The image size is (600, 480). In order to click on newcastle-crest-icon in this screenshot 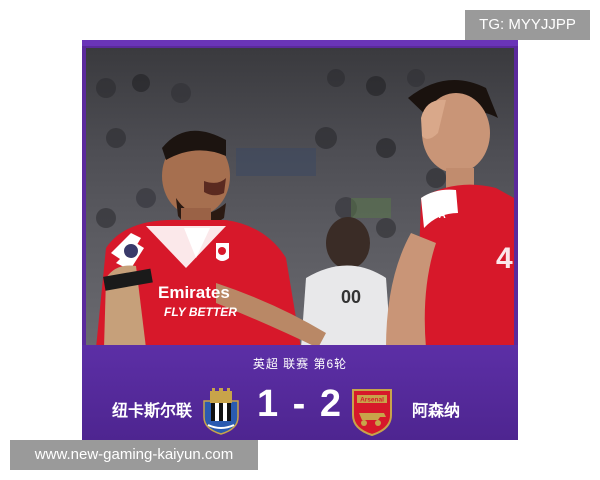, I will do `click(221, 411)`.